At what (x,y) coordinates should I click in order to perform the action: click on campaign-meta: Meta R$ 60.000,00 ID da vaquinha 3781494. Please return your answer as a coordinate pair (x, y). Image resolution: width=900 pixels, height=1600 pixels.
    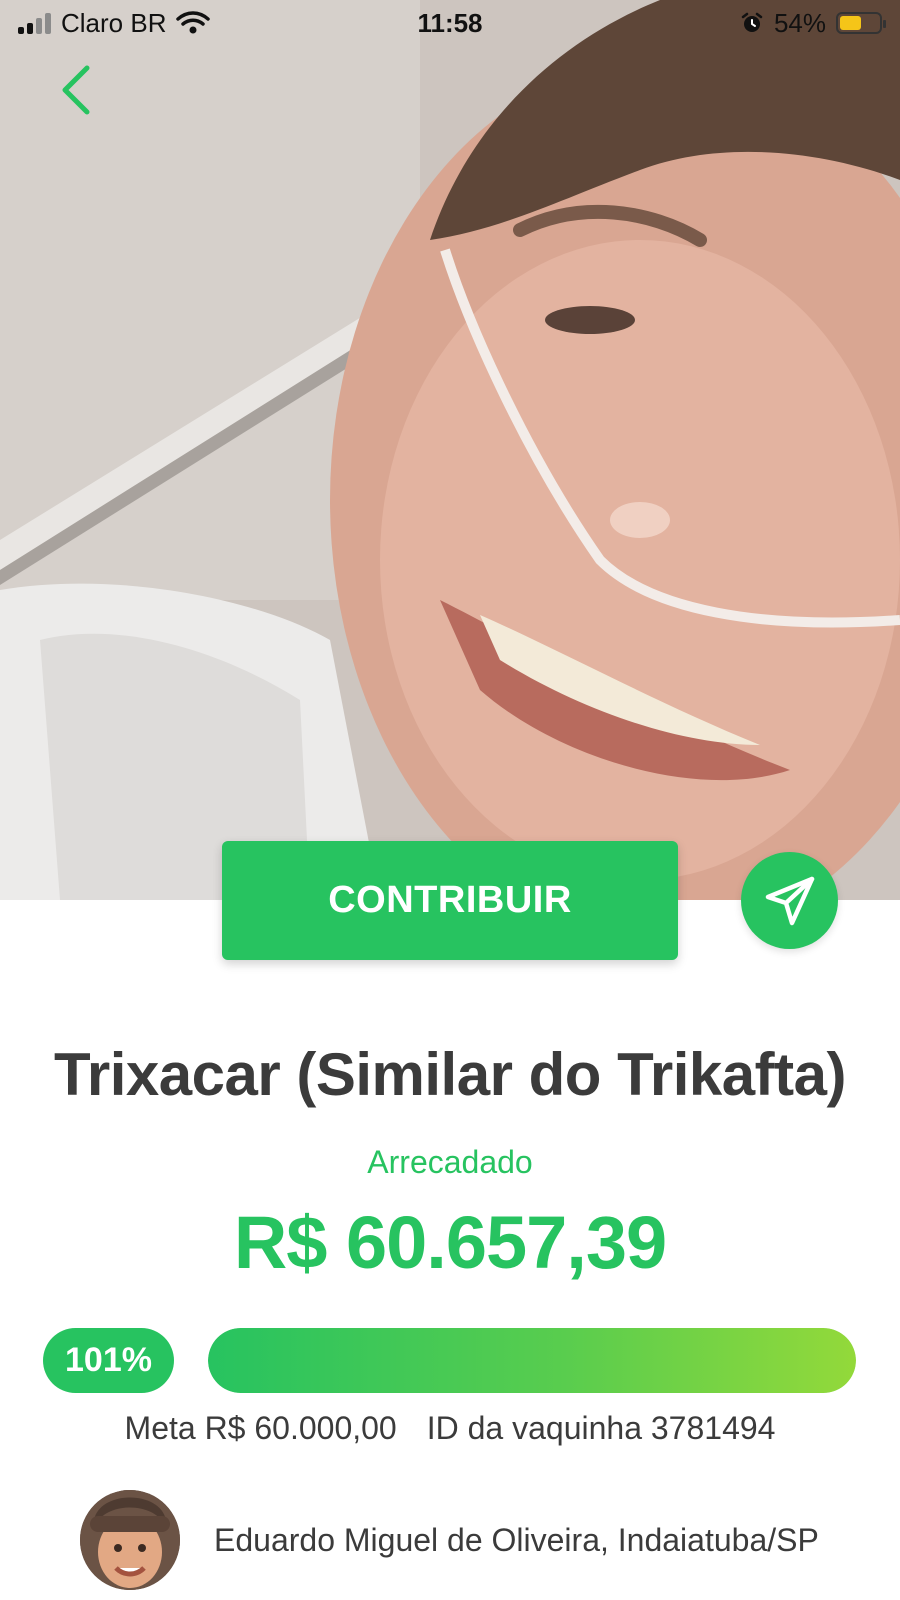
    Looking at the image, I should click on (450, 1428).